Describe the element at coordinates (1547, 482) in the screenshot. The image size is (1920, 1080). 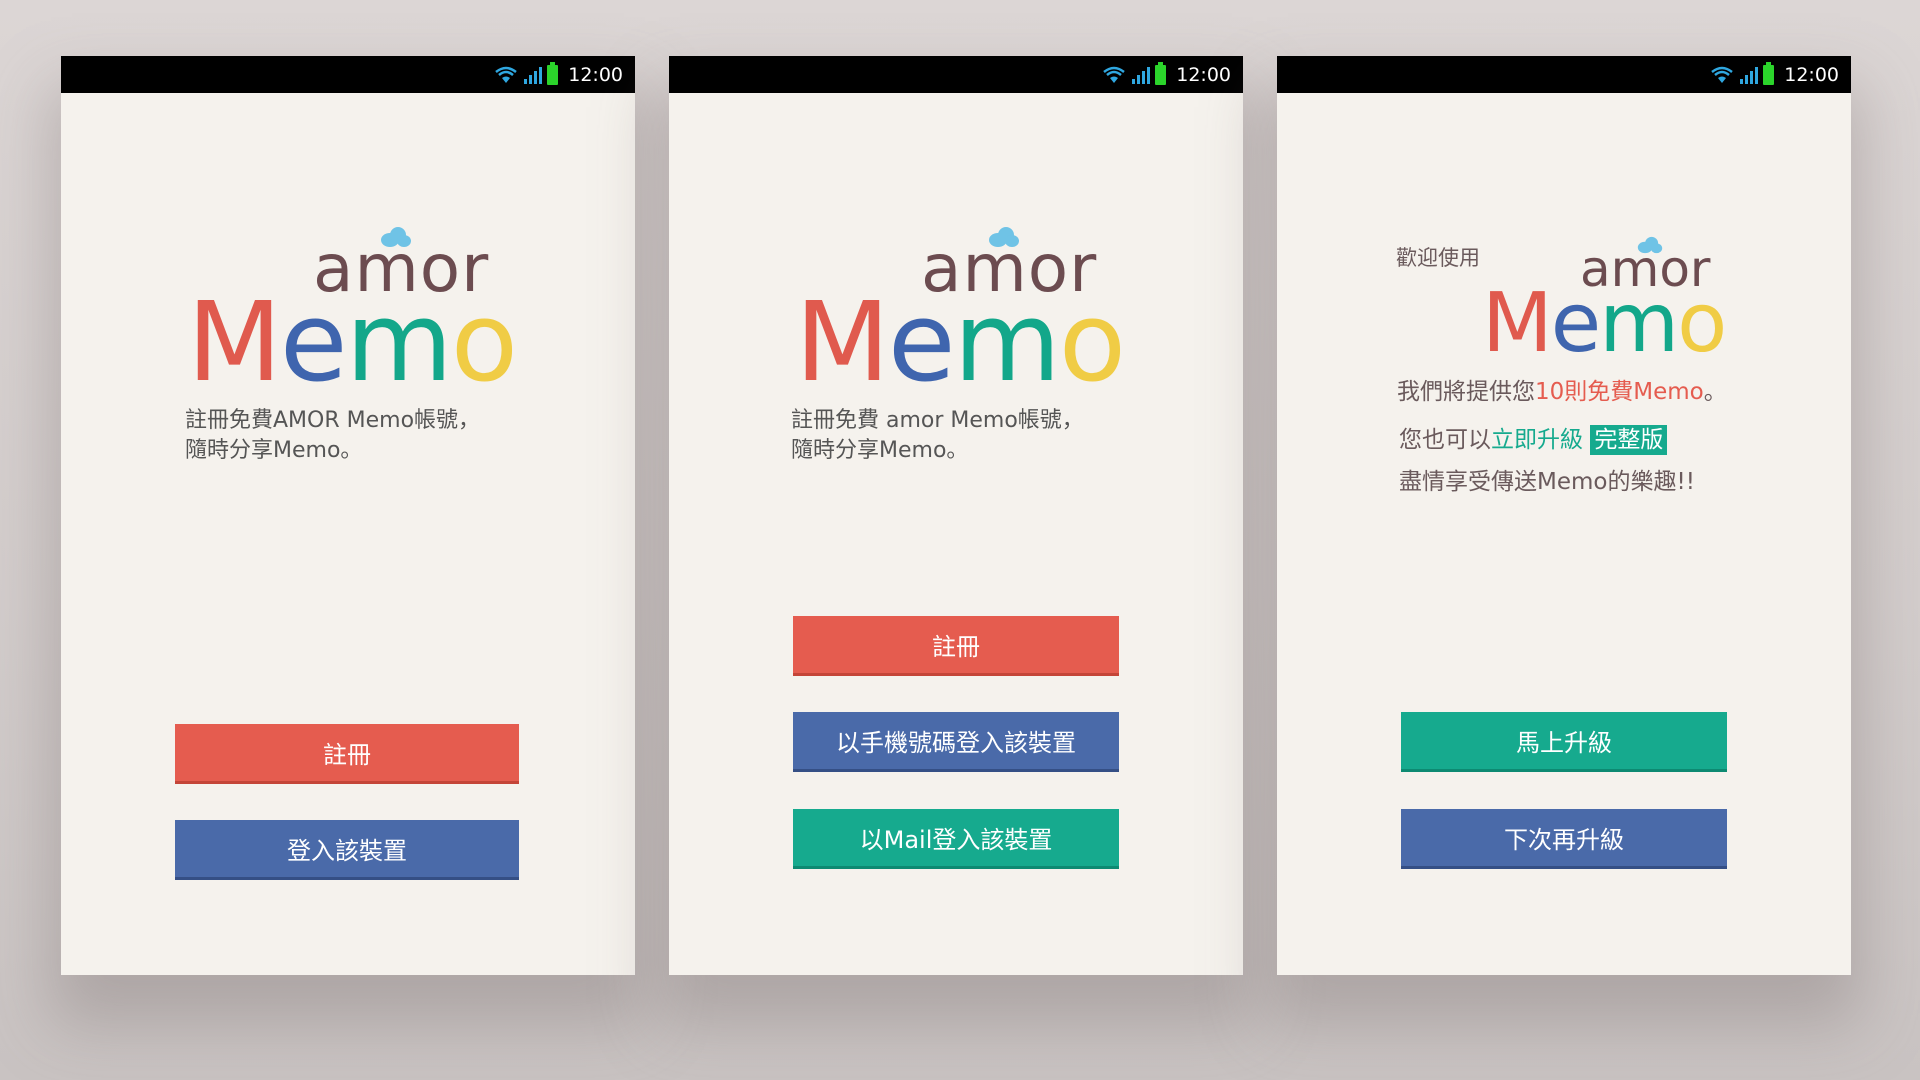
I see `enjoy-line: 盡情享受傳送Memo的樂趣!!` at that location.